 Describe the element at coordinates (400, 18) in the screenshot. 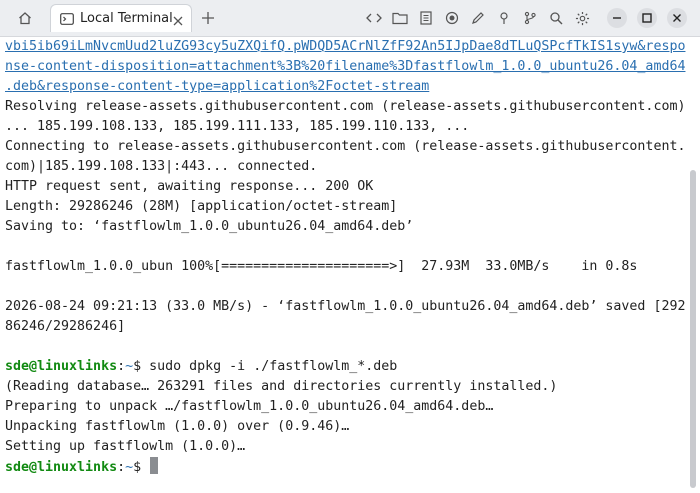

I see `folder-icon` at that location.